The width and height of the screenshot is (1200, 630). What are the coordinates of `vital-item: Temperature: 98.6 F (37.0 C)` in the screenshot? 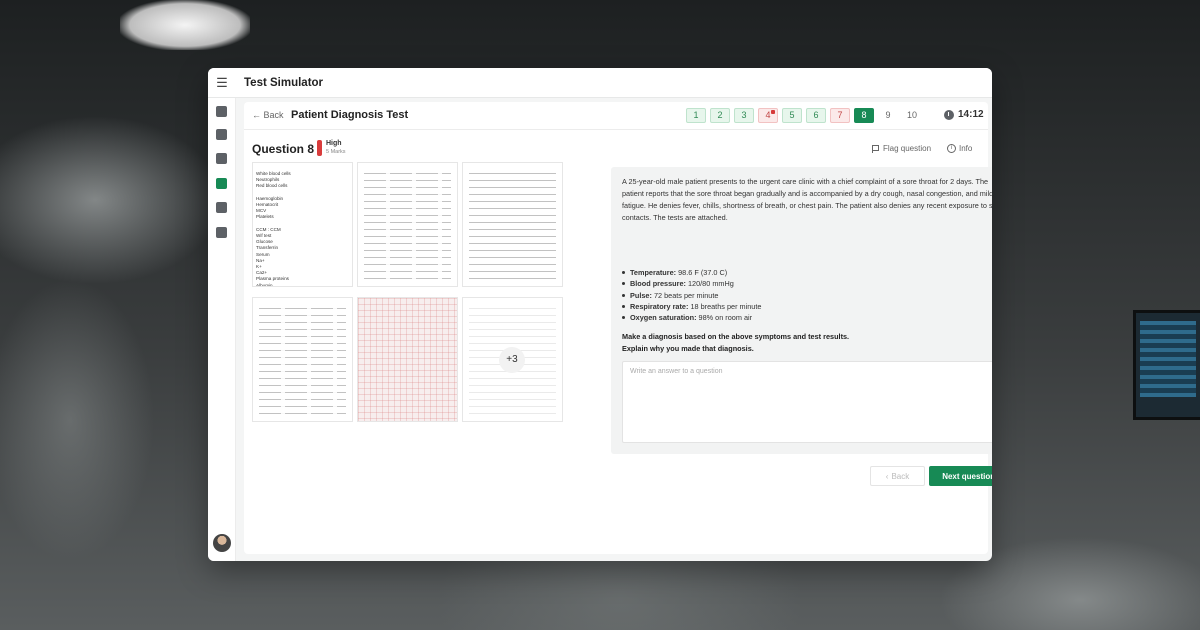 It's located at (691, 272).